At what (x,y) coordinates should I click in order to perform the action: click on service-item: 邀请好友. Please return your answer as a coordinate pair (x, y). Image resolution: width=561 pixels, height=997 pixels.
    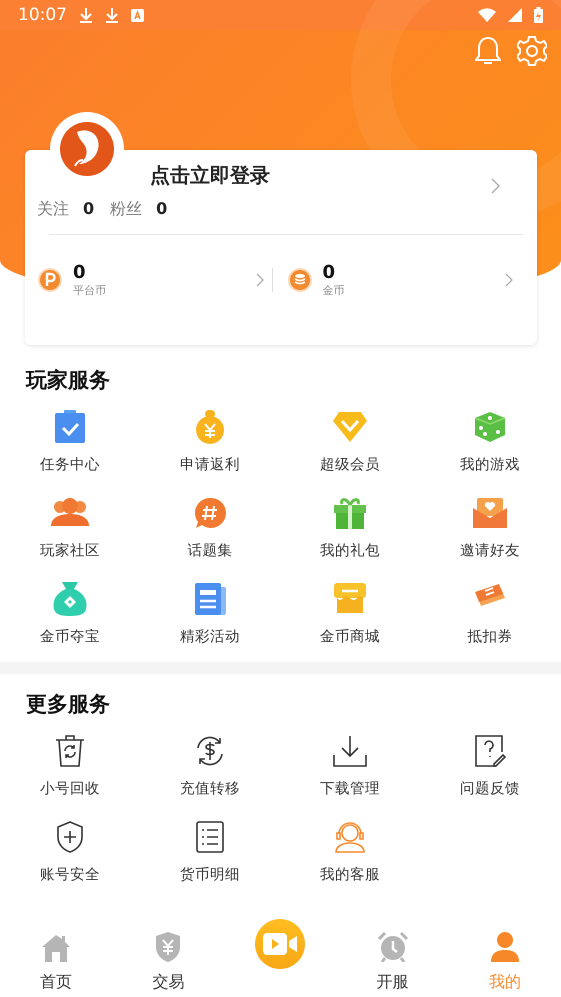
    Looking at the image, I should click on (490, 531).